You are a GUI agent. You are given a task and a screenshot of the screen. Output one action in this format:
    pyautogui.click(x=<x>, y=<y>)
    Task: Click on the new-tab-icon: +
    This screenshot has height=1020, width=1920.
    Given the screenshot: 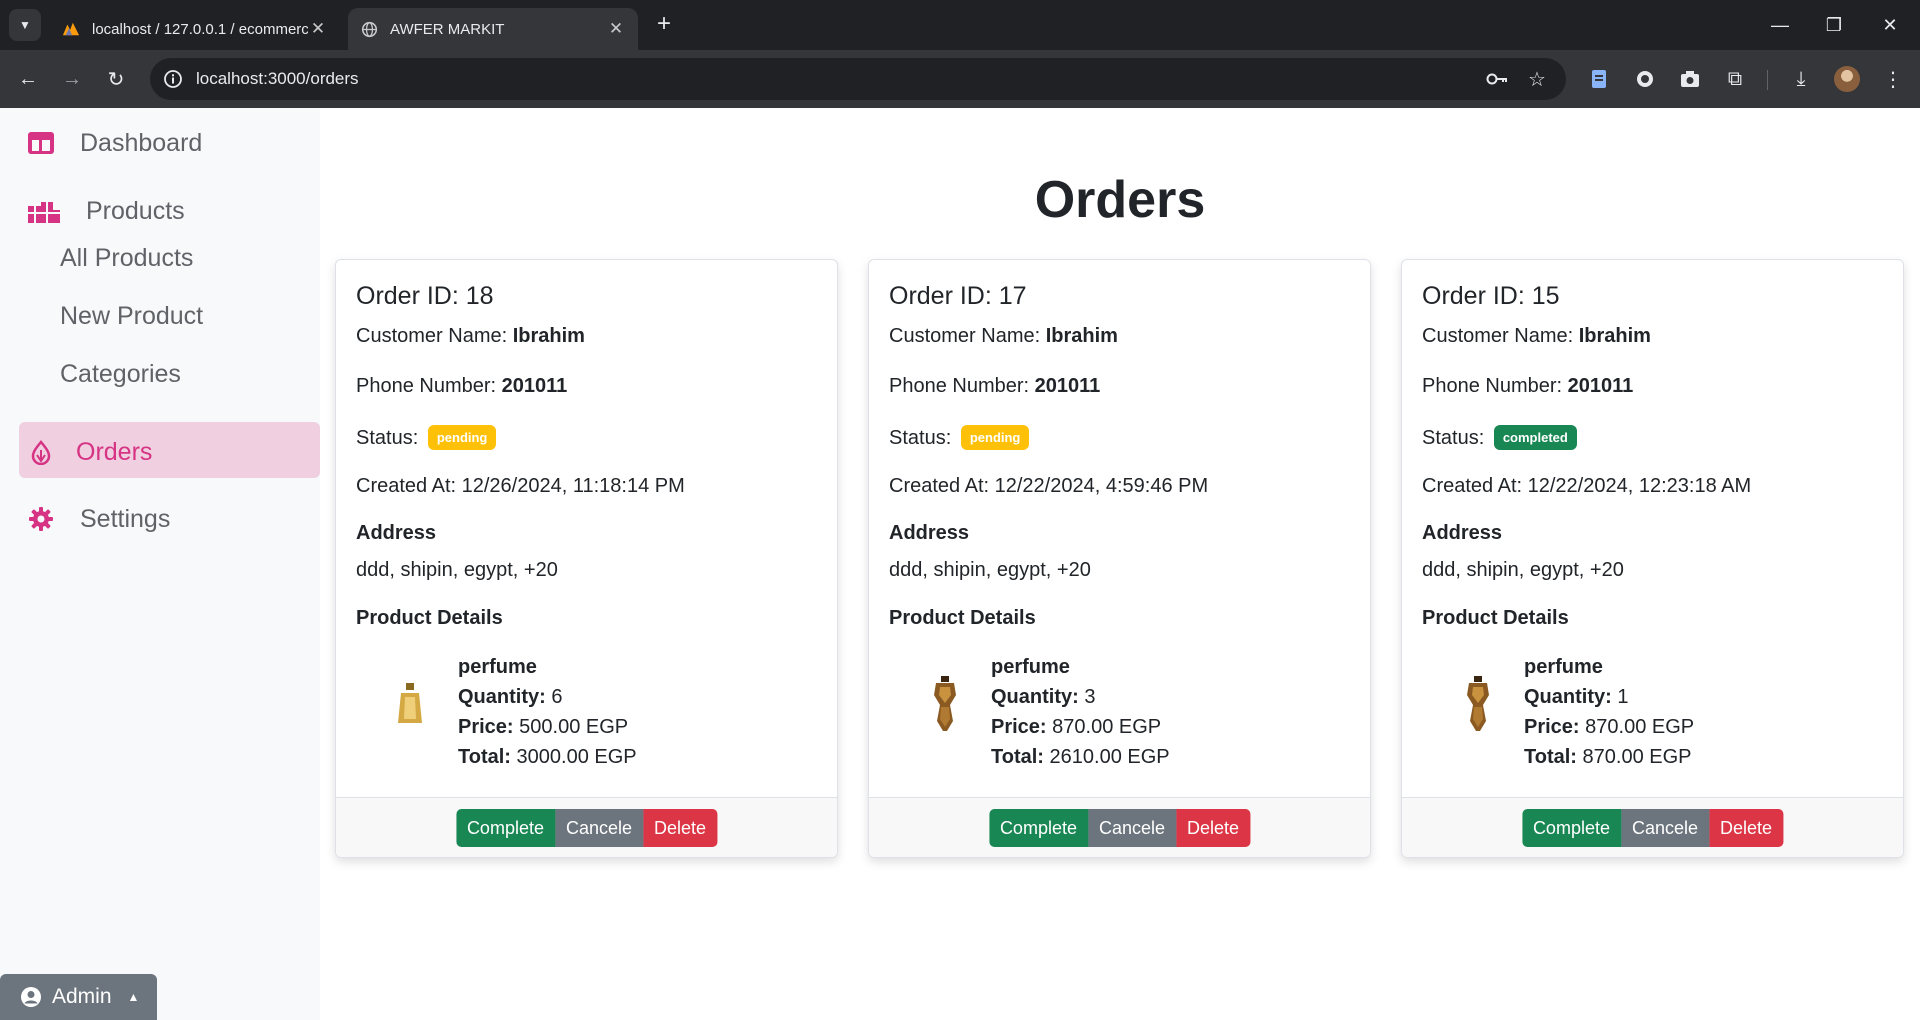 What is the action you would take?
    pyautogui.click(x=664, y=24)
    